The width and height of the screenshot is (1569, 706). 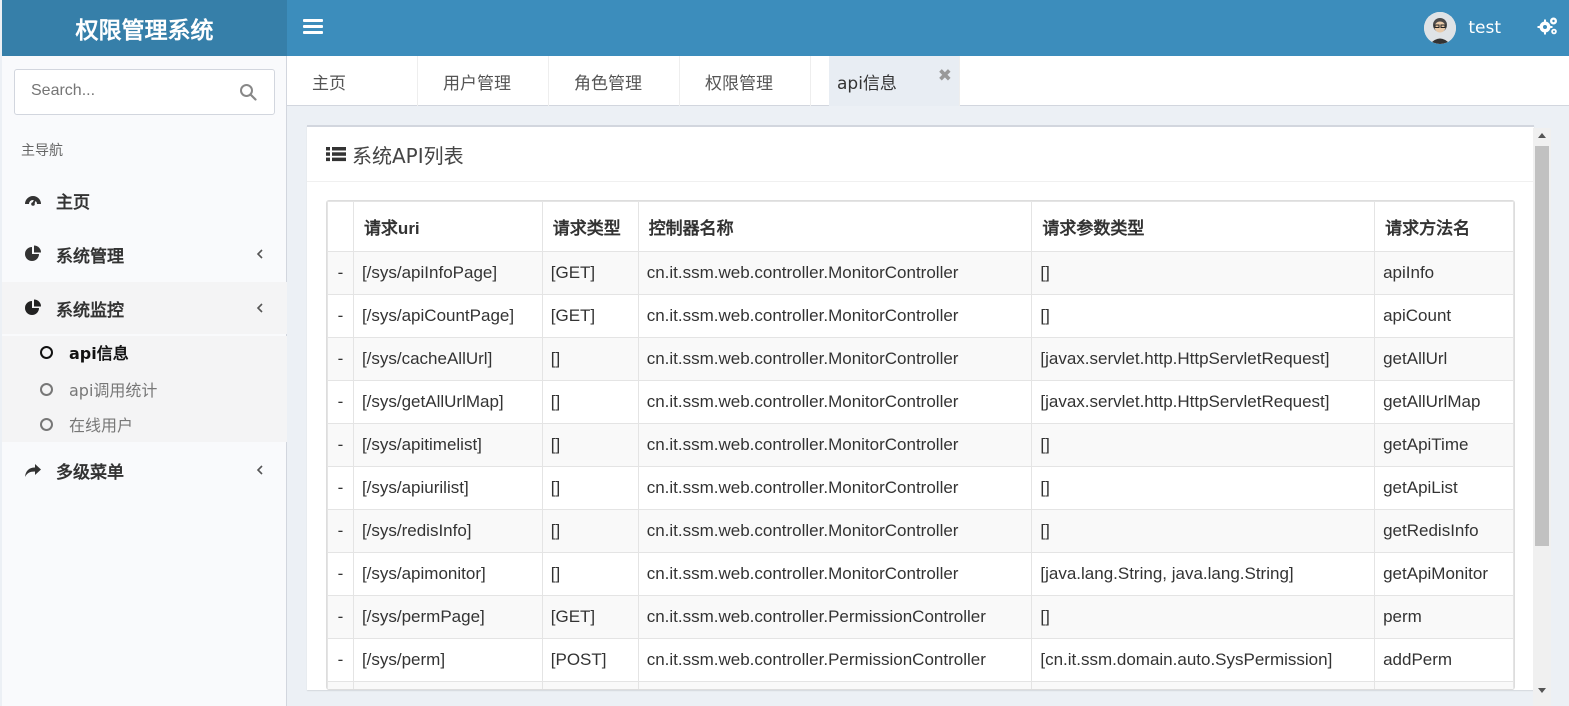 I want to click on params-cell: [cn.it.ssm.domain.auto.SysPermission], so click(x=1203, y=660).